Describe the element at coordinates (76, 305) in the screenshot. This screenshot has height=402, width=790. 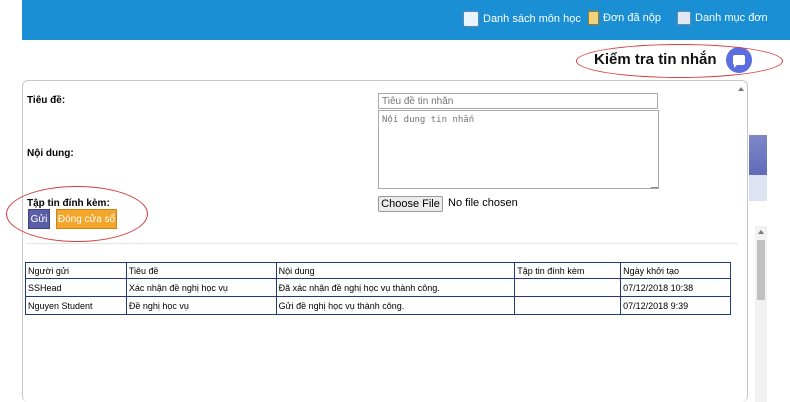
I see `cell-sender: Nguyen Student` at that location.